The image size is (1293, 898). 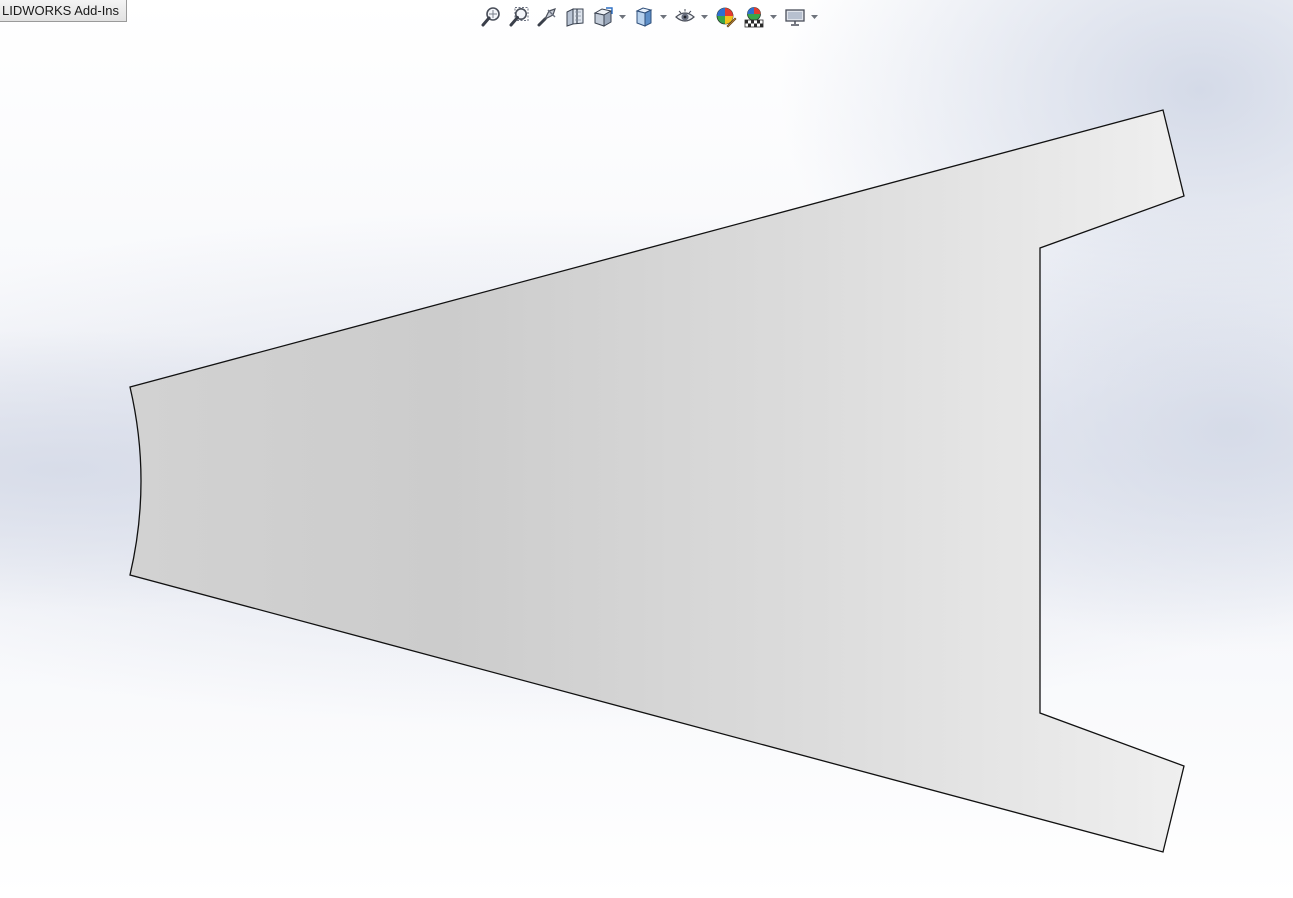 I want to click on view-orientation-dropdown, so click(x=622, y=17).